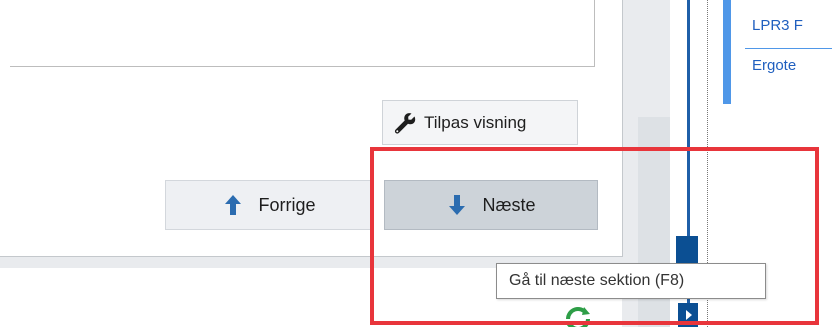 This screenshot has width=832, height=327. I want to click on info-card-accent, so click(727, 52).